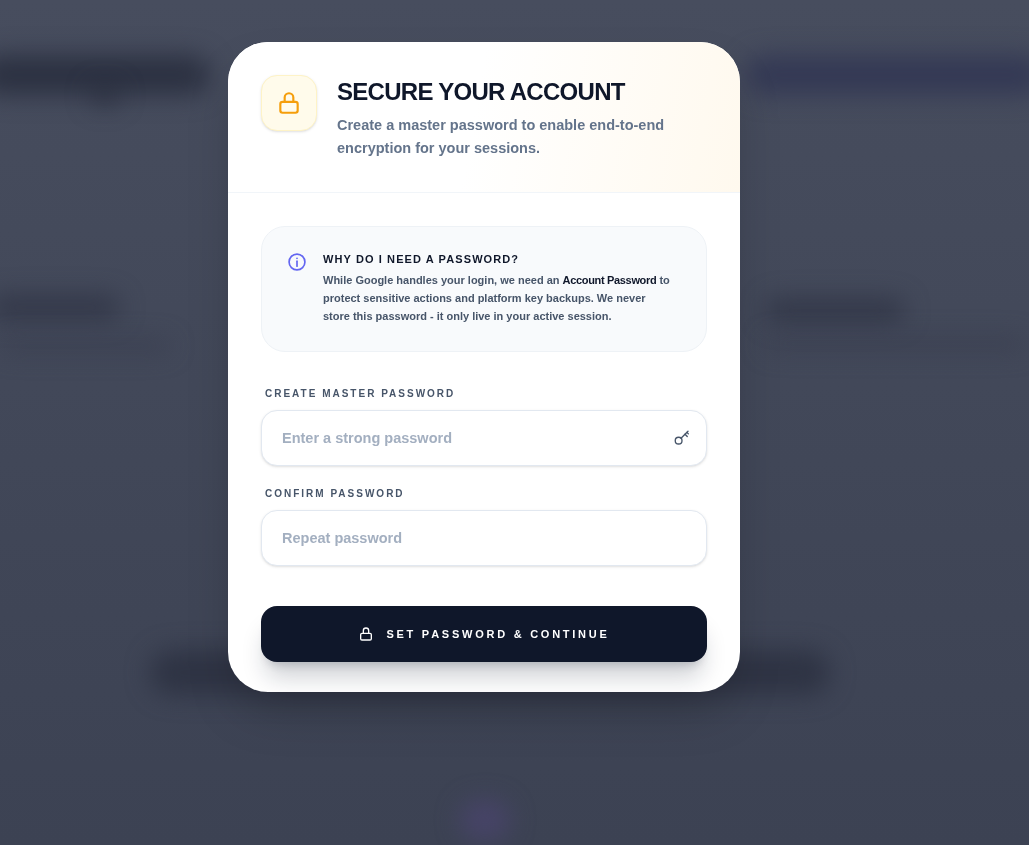 This screenshot has height=845, width=1029. What do you see at coordinates (682, 438) in the screenshot?
I see `key-icon` at bounding box center [682, 438].